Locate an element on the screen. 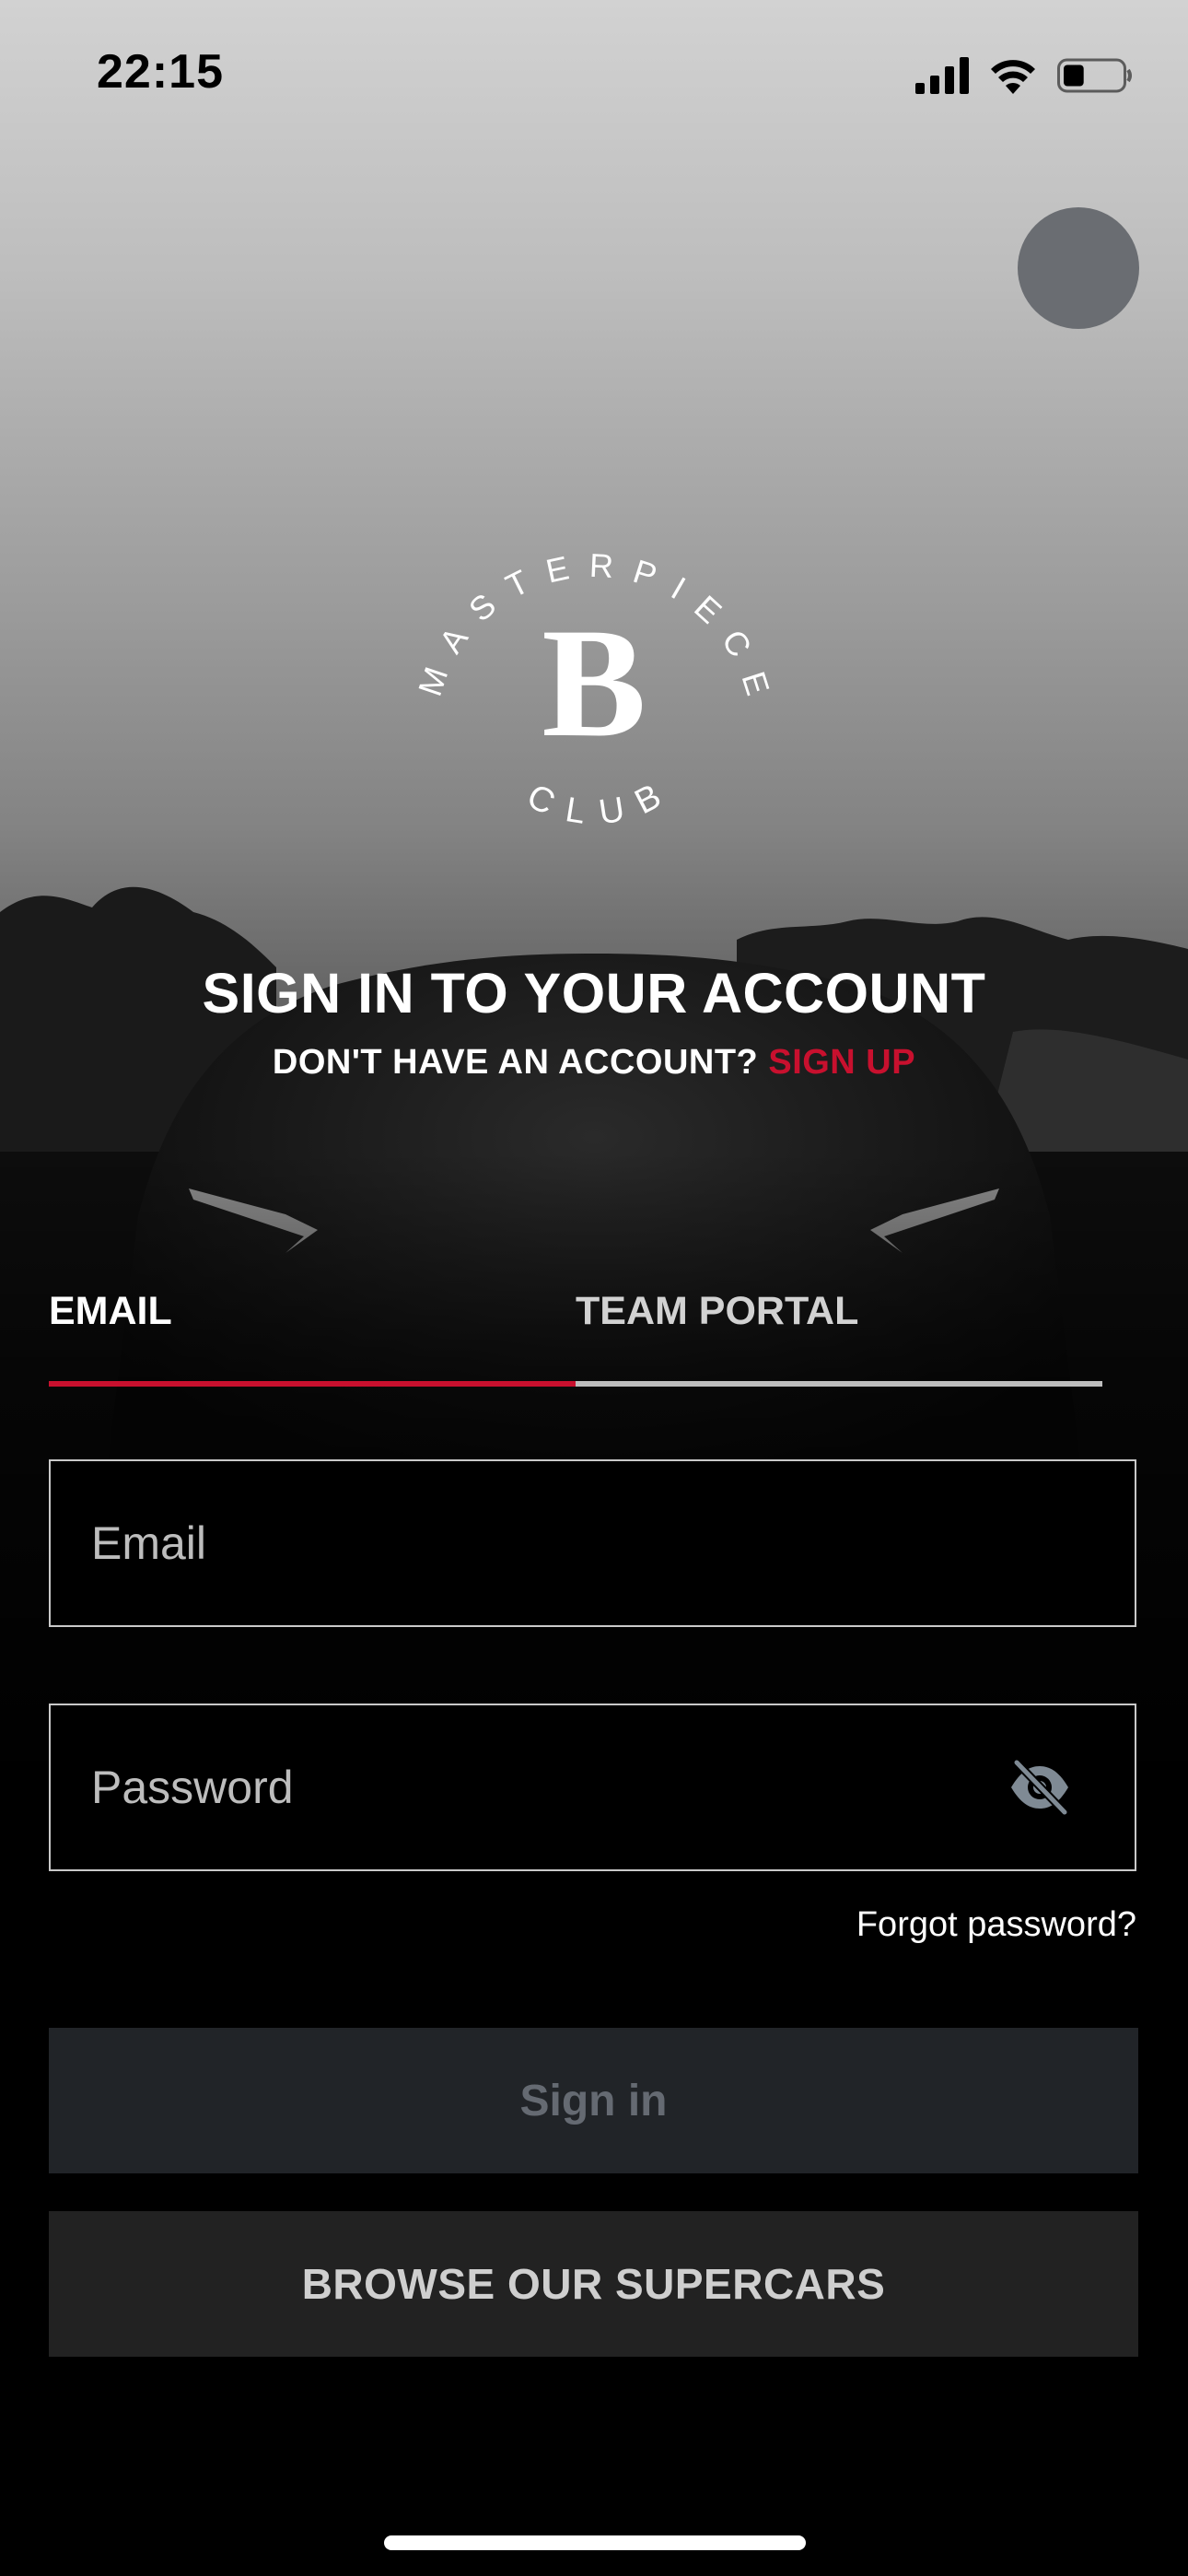 This screenshot has height=2576, width=1188. signup-link: SIGN UP is located at coordinates (841, 1062).